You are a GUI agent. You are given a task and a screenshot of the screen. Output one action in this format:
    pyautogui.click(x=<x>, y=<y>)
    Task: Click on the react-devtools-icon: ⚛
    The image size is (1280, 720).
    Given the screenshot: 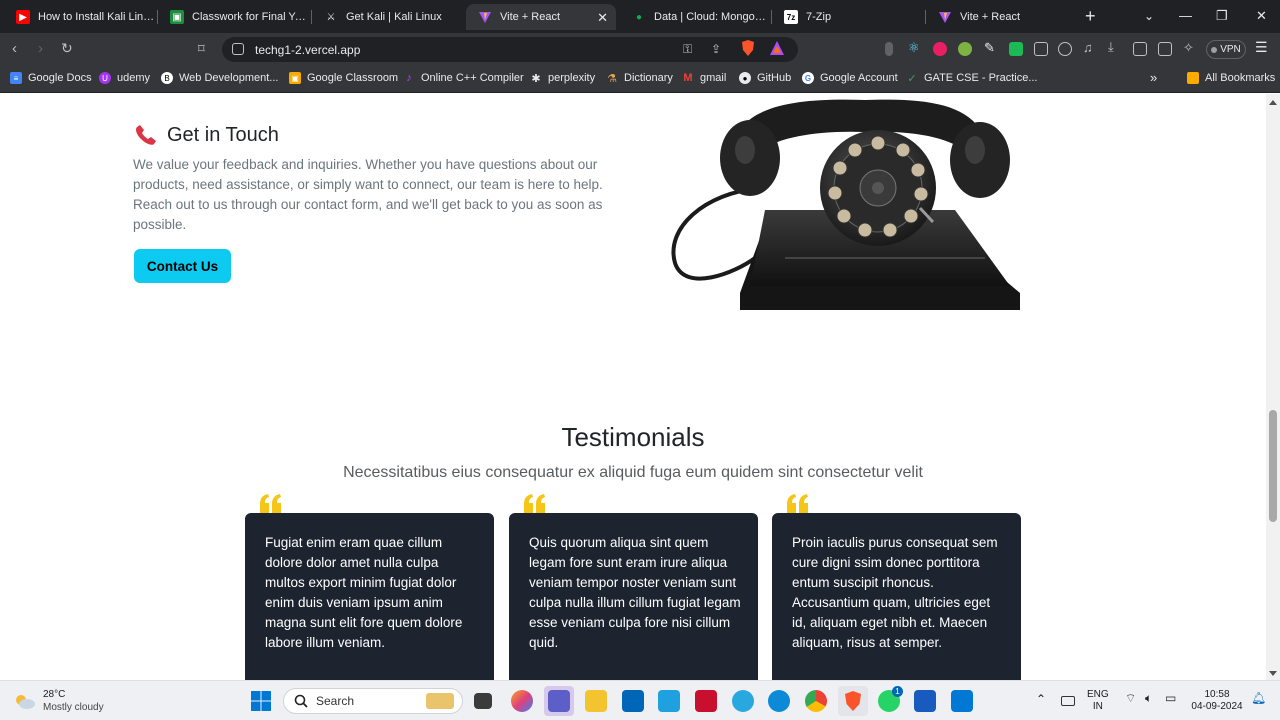 What is the action you would take?
    pyautogui.click(x=915, y=47)
    